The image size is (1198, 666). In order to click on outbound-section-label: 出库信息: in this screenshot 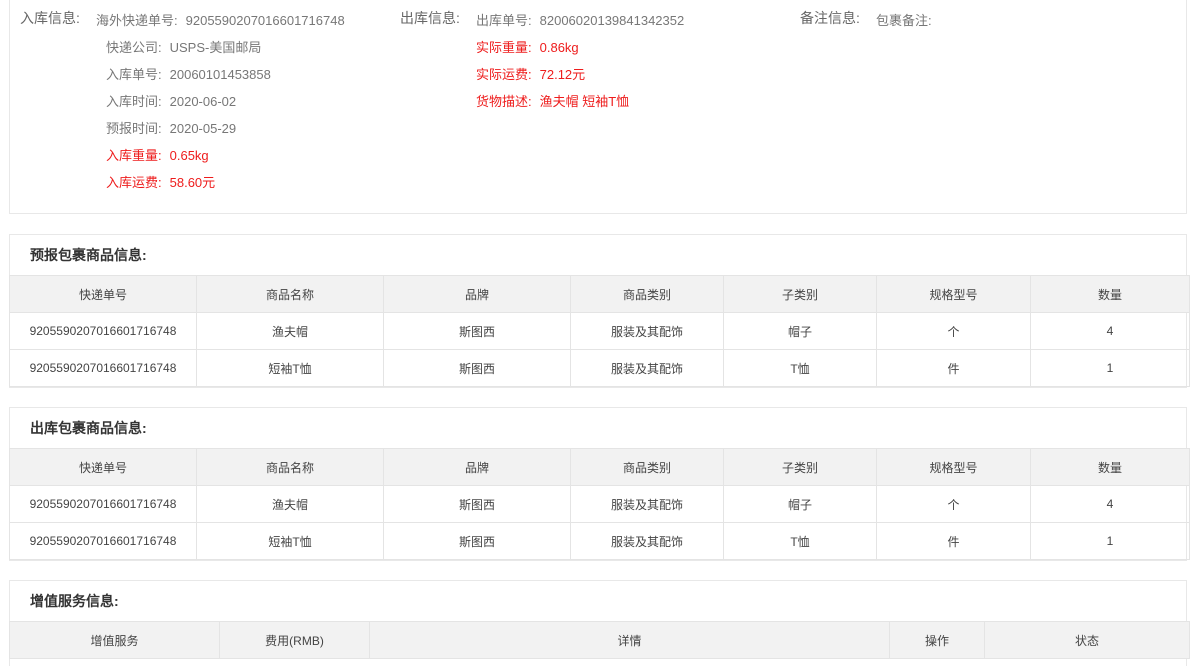, I will do `click(430, 18)`.